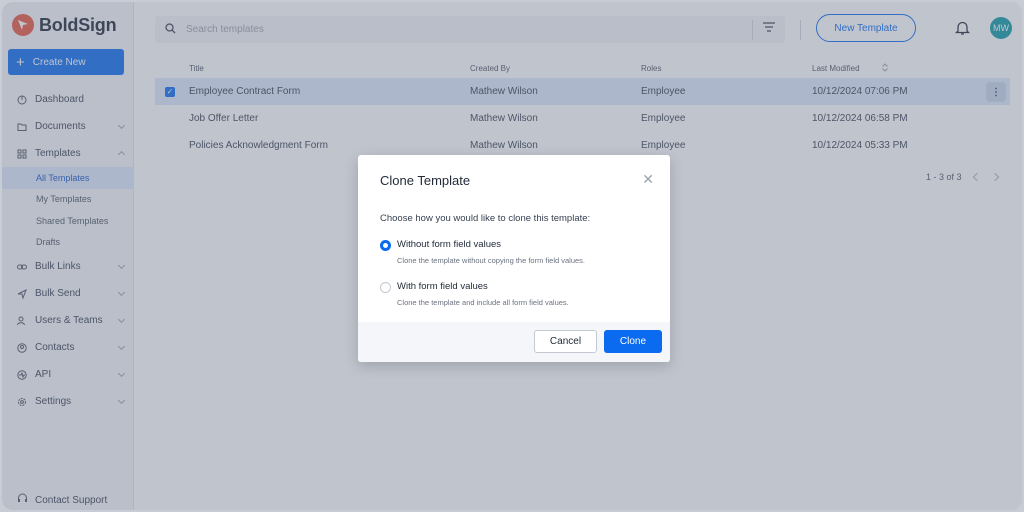 The image size is (1024, 512). What do you see at coordinates (648, 179) in the screenshot?
I see `close-icon: ✕` at bounding box center [648, 179].